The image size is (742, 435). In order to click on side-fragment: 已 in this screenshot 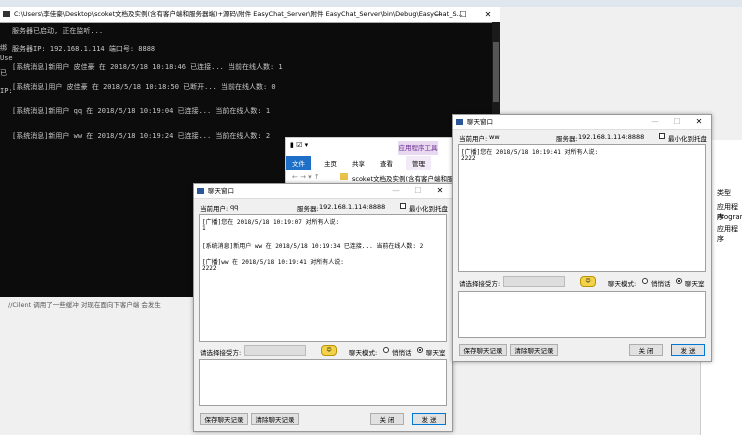, I will do `click(3, 73)`.